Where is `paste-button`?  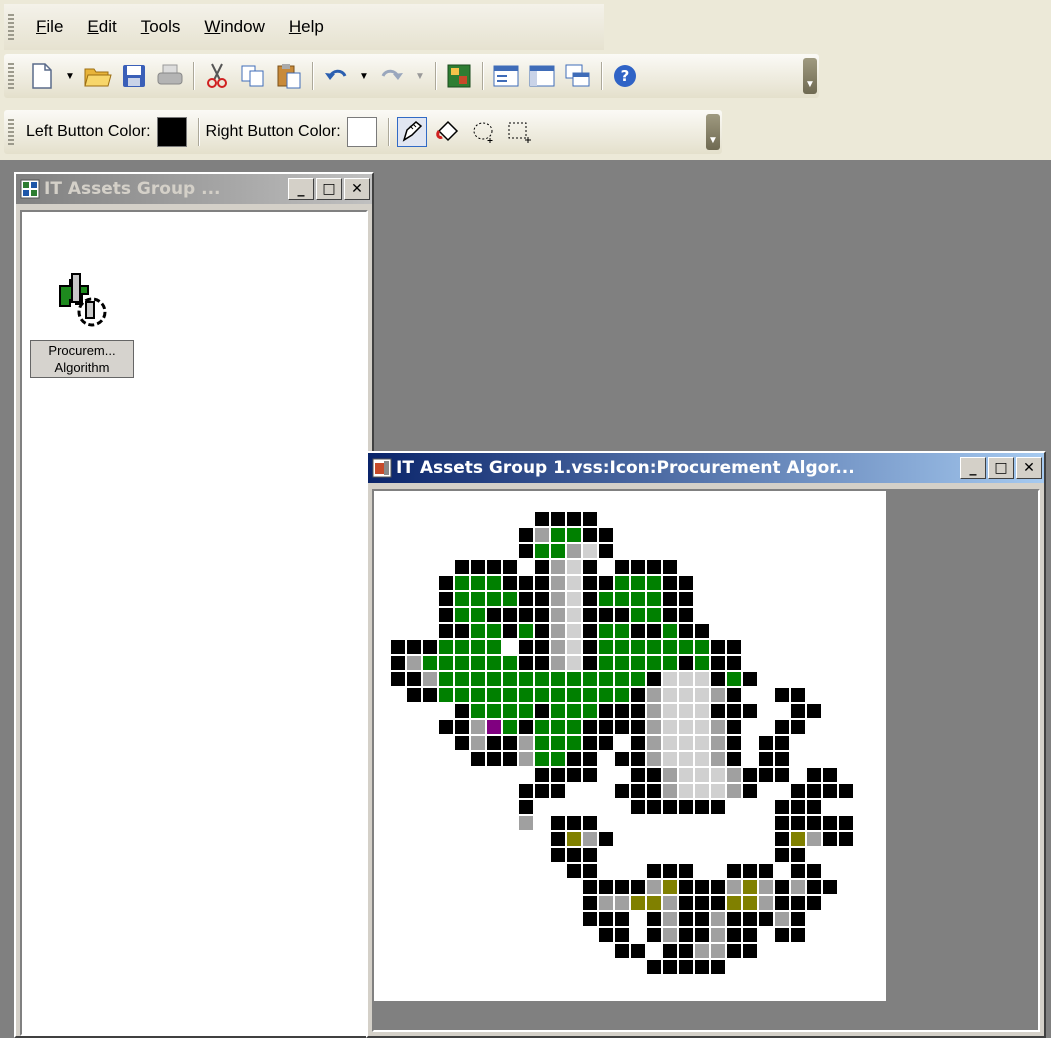
paste-button is located at coordinates (289, 76).